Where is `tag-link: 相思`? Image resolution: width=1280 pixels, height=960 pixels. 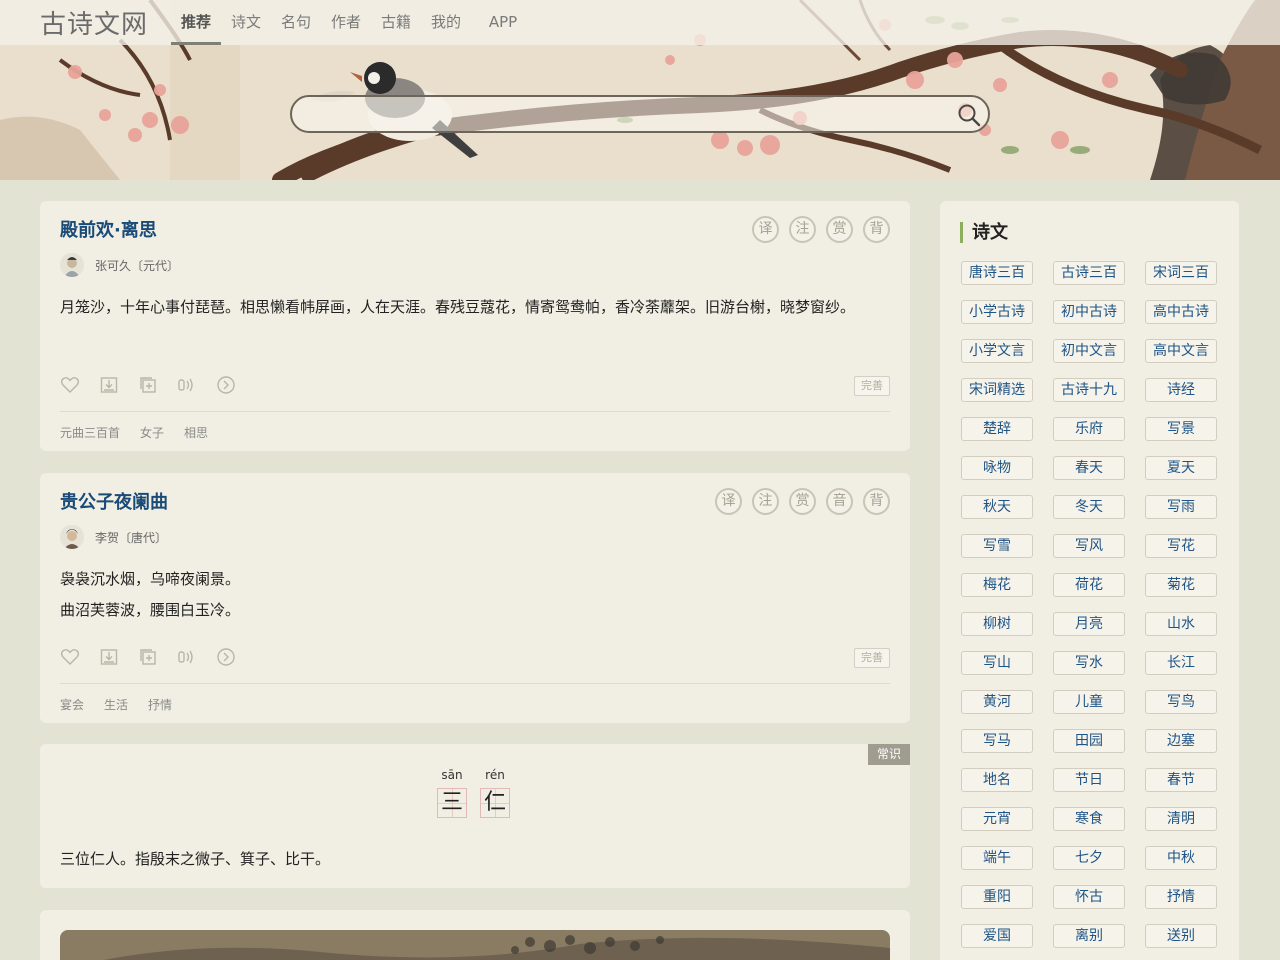
tag-link: 相思 is located at coordinates (196, 432).